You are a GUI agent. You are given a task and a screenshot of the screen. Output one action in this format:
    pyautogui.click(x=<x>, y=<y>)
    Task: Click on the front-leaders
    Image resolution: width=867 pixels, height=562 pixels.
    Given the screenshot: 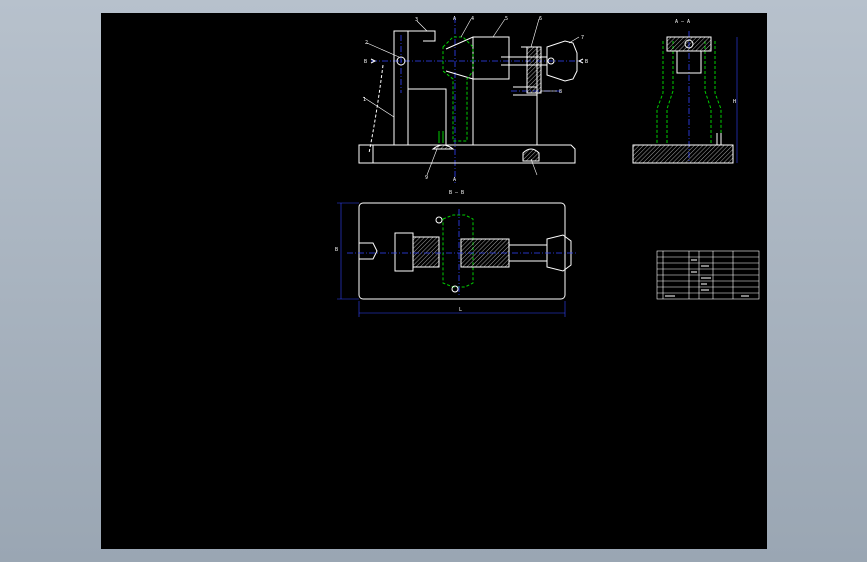 What is the action you would take?
    pyautogui.click(x=471, y=97)
    